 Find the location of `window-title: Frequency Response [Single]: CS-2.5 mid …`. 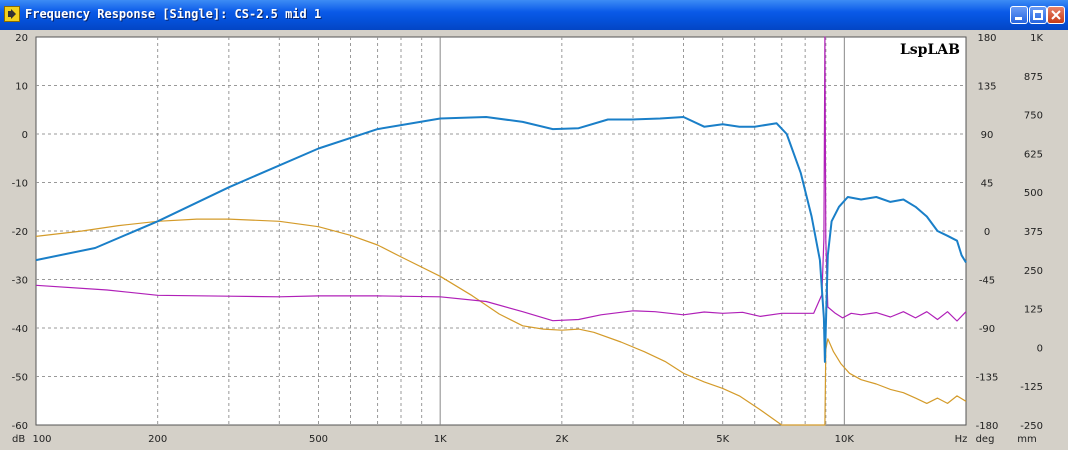

window-title: Frequency Response [Single]: CS-2.5 mid … is located at coordinates (173, 14).